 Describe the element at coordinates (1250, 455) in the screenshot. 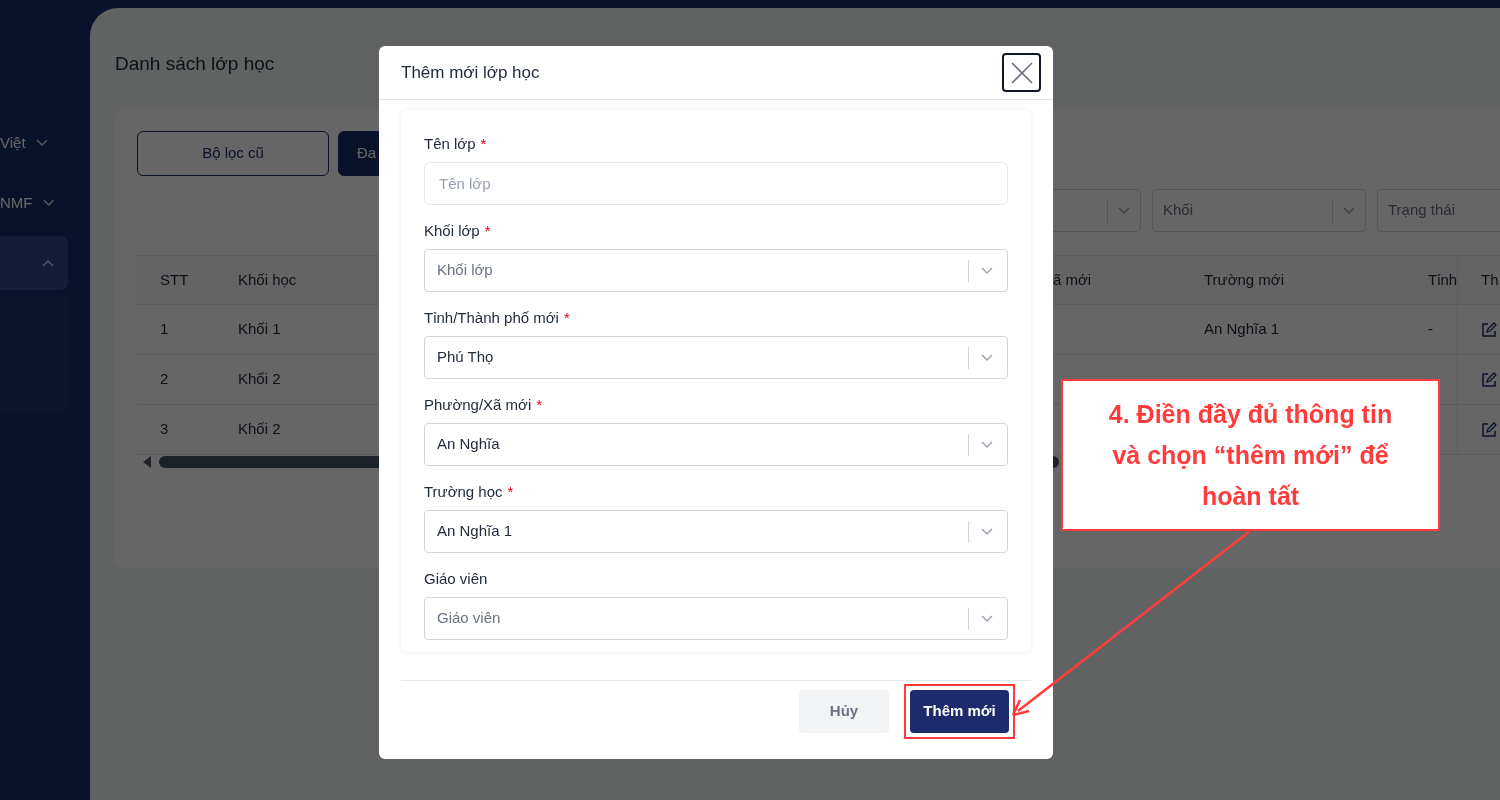

I see `callout-box: 4. Điền đầy đủ thông tin và chọn “thêm mới” để hoàn tất` at that location.